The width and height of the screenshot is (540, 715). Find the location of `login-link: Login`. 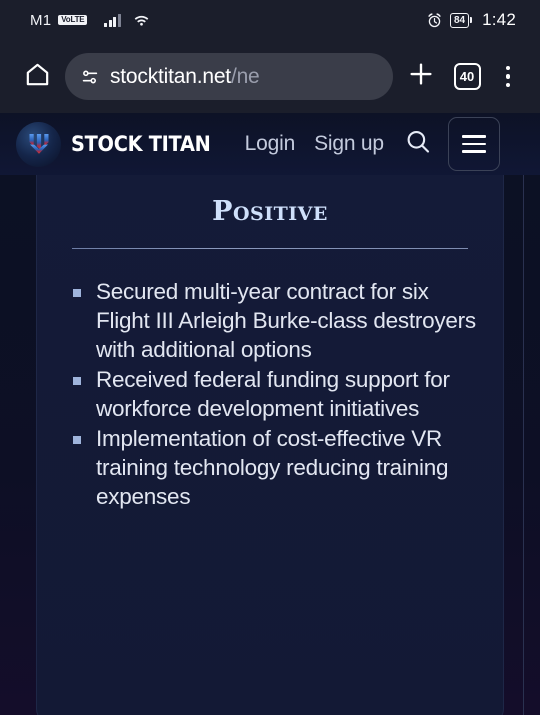

login-link: Login is located at coordinates (270, 144).